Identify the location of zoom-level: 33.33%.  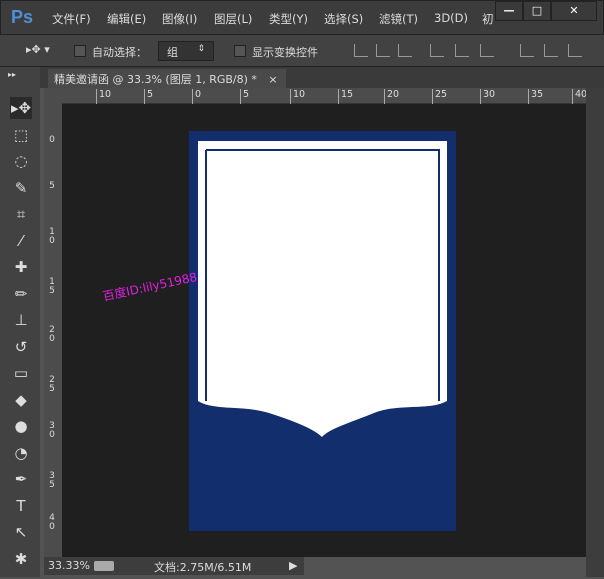
(69, 565).